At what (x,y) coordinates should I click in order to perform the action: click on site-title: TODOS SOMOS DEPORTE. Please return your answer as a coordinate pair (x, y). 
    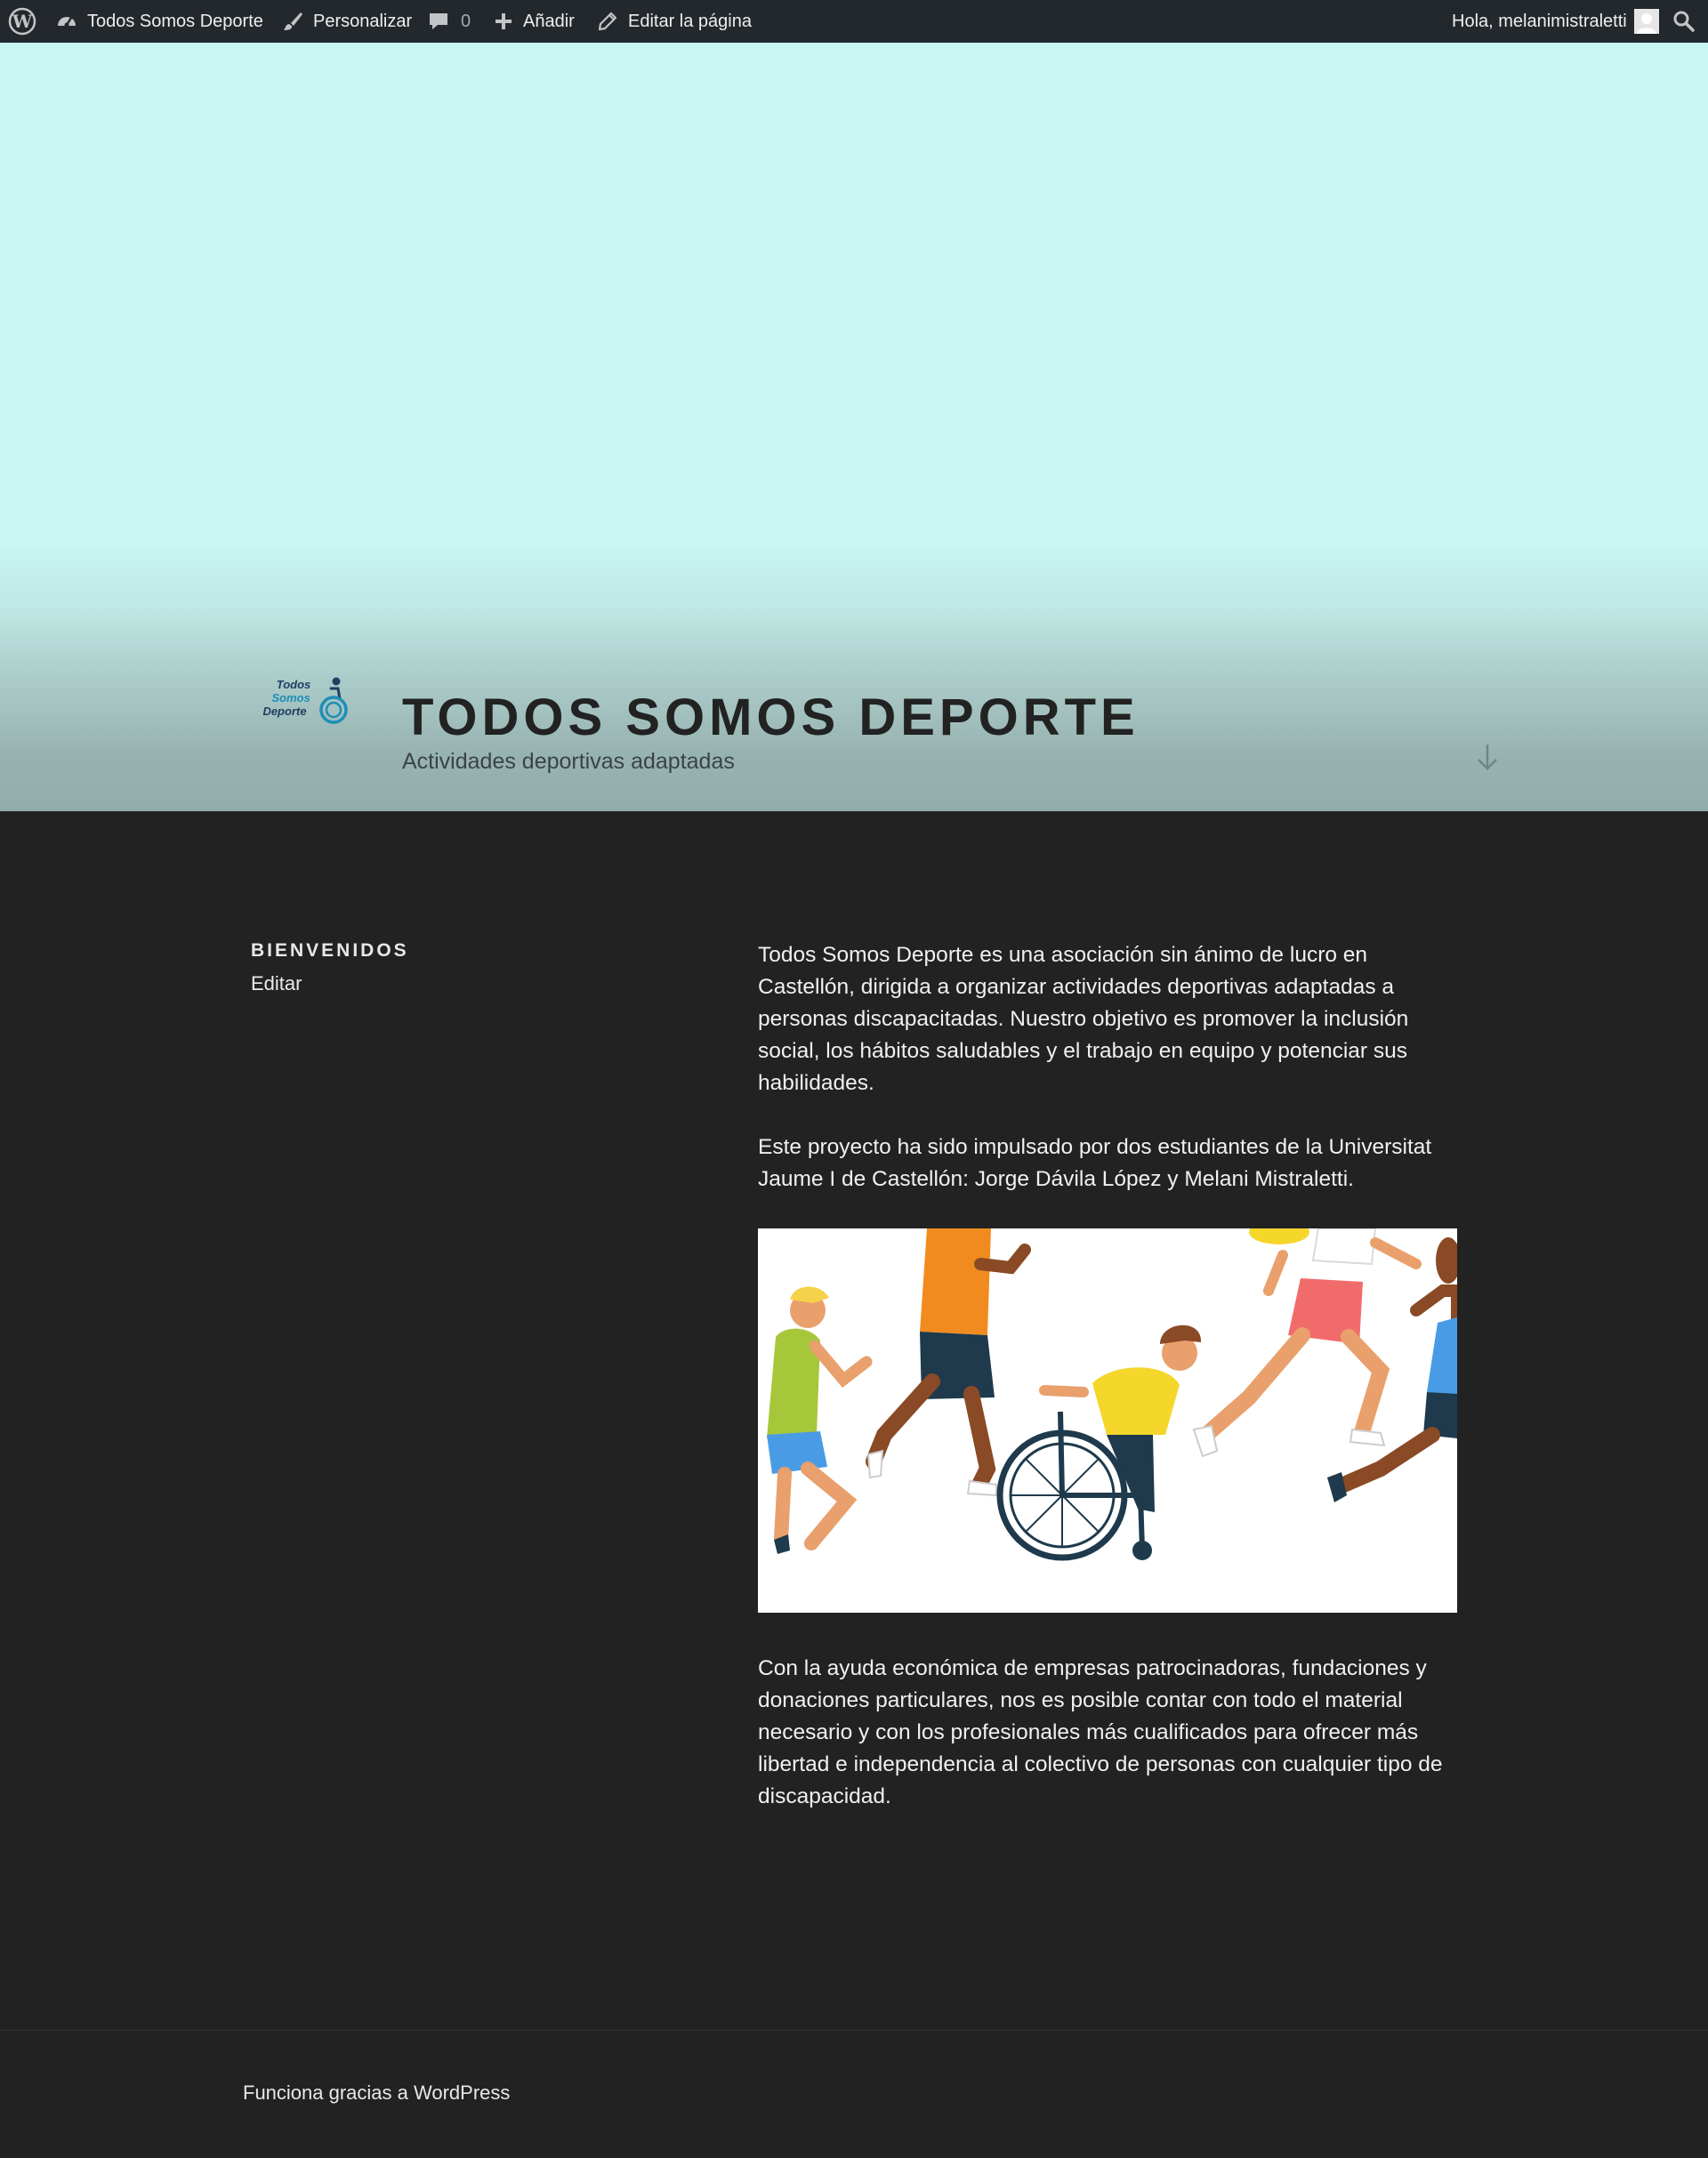
    Looking at the image, I should click on (771, 718).